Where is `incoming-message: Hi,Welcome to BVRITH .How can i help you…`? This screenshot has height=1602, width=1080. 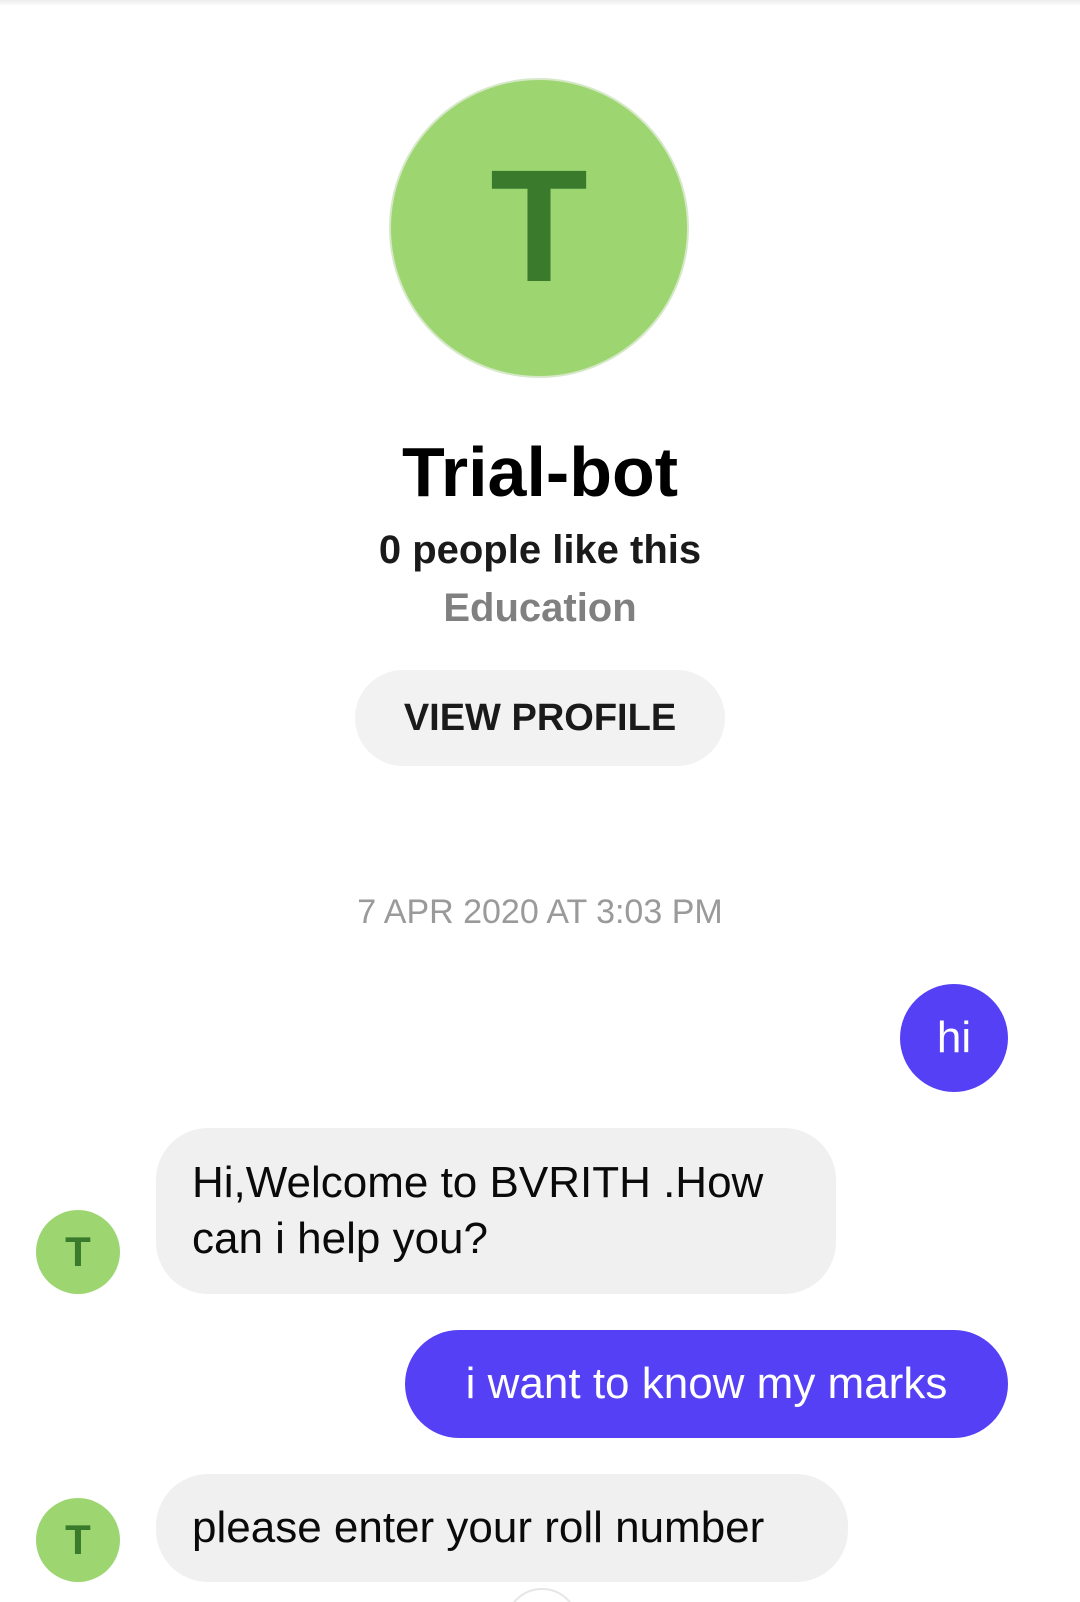
incoming-message: Hi,Welcome to BVRITH .How can i help you… is located at coordinates (496, 1211).